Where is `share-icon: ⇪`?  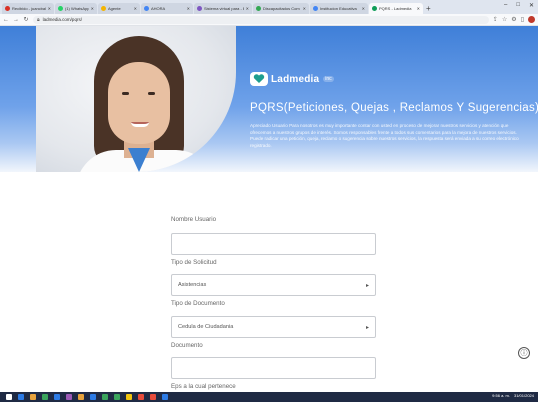 share-icon: ⇪ is located at coordinates (495, 19).